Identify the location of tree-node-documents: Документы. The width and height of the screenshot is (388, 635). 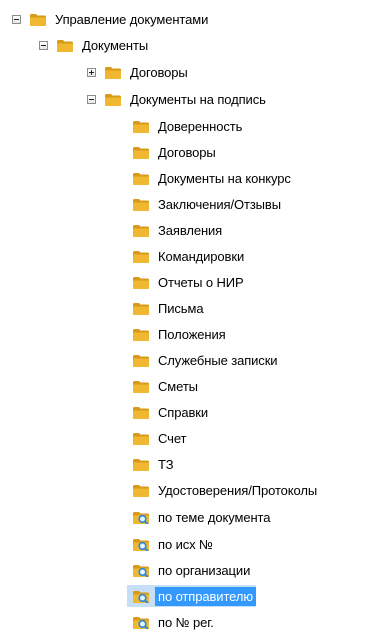
(95, 45).